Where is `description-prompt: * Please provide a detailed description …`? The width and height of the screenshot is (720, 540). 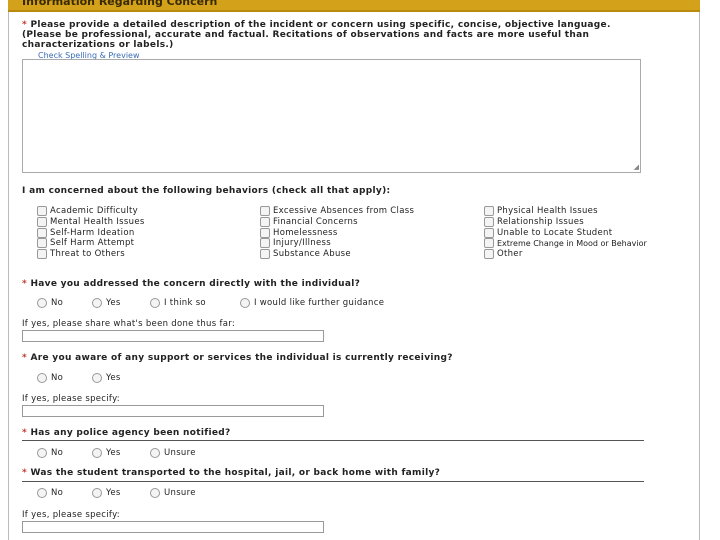
description-prompt: * Please provide a detailed description … is located at coordinates (316, 35).